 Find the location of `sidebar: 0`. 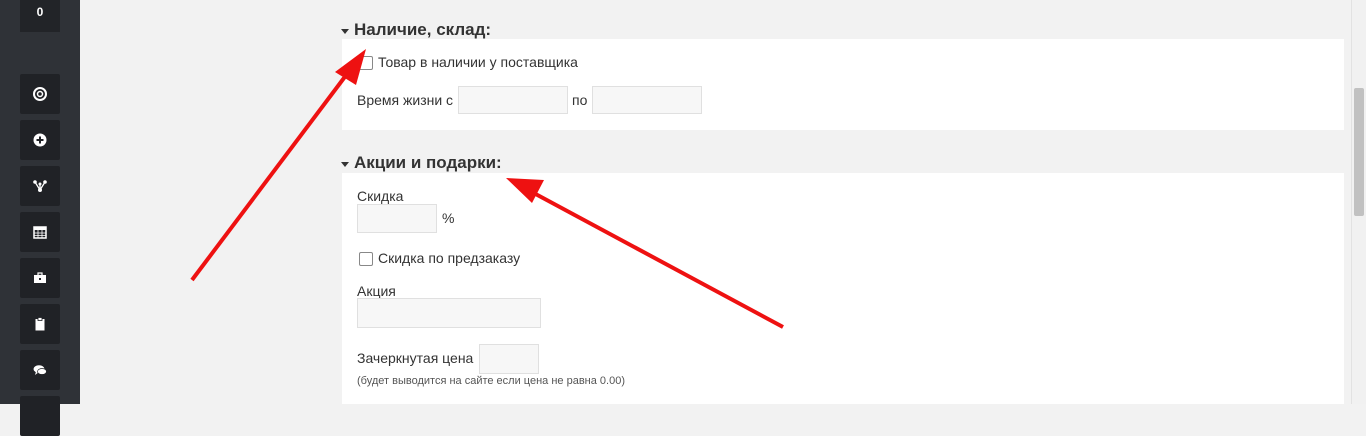

sidebar: 0 is located at coordinates (40, 218).